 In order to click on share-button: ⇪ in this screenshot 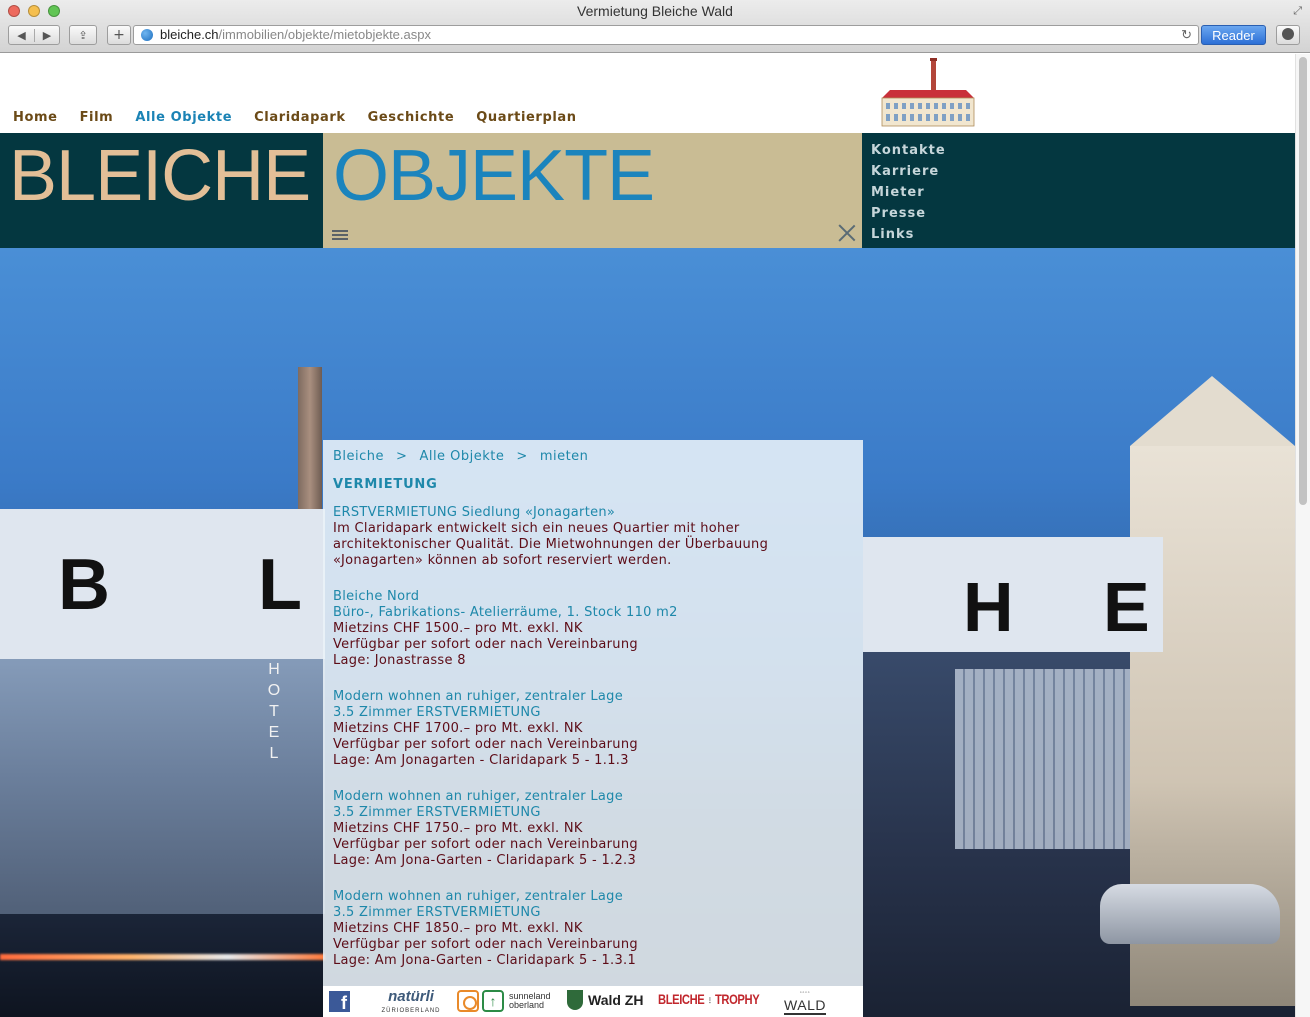, I will do `click(83, 35)`.